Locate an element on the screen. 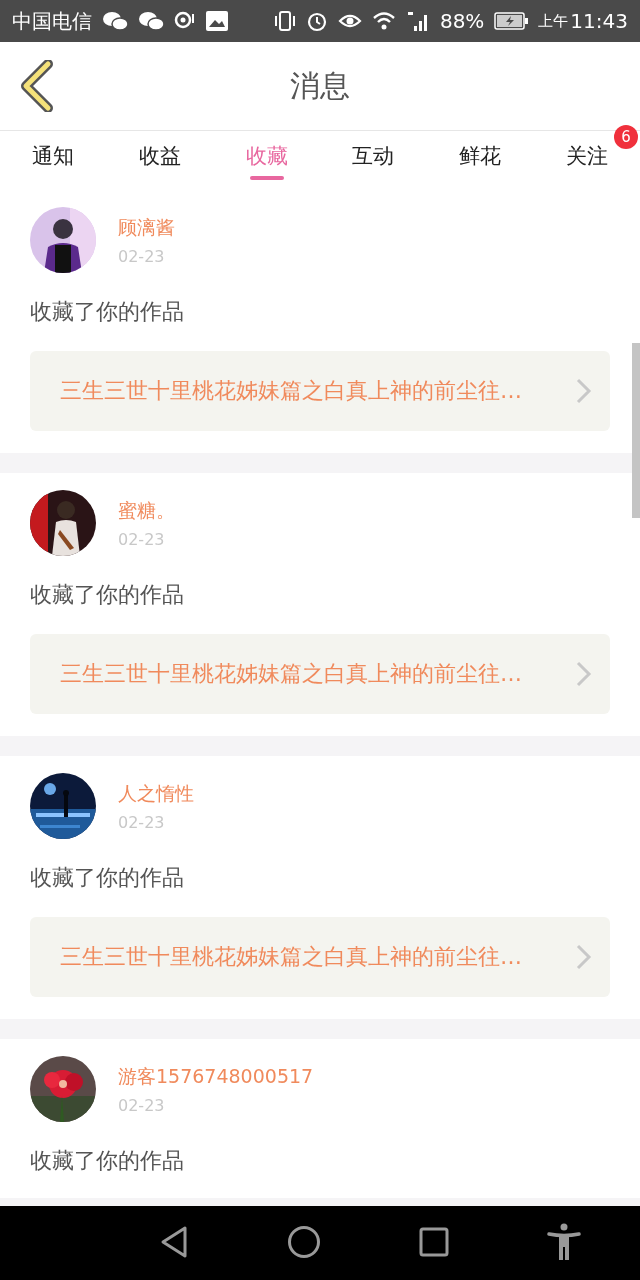 The width and height of the screenshot is (640, 1280). battery-icon is located at coordinates (511, 21).